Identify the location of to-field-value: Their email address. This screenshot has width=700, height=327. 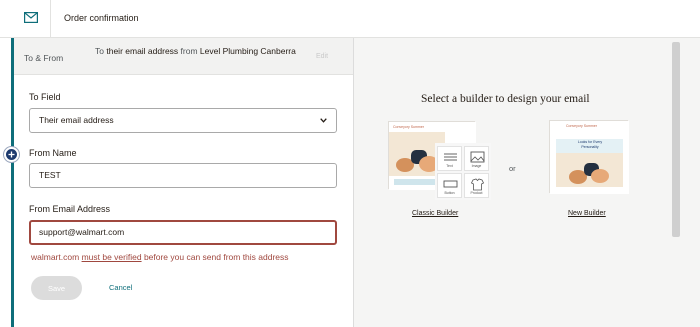
(76, 120).